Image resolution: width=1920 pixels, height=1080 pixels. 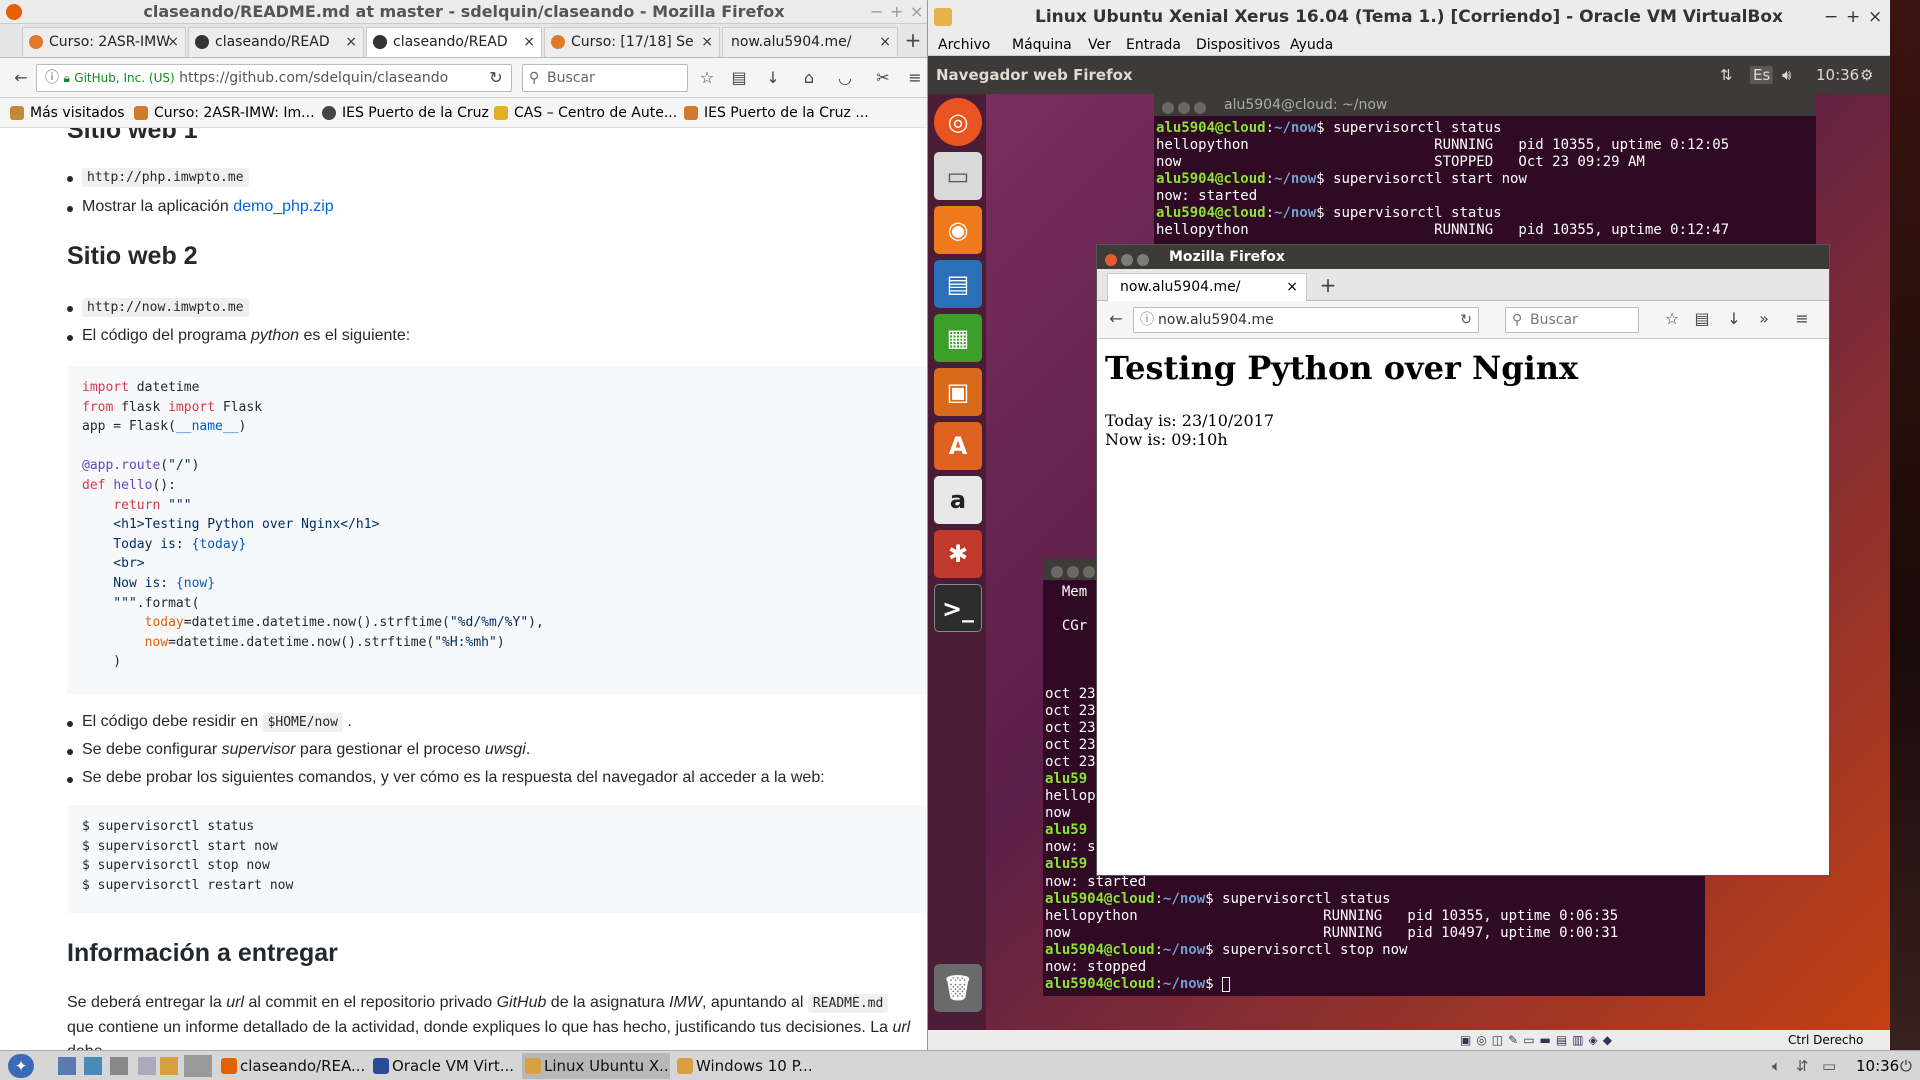 I want to click on network-icon: ⇅, so click(x=1726, y=75).